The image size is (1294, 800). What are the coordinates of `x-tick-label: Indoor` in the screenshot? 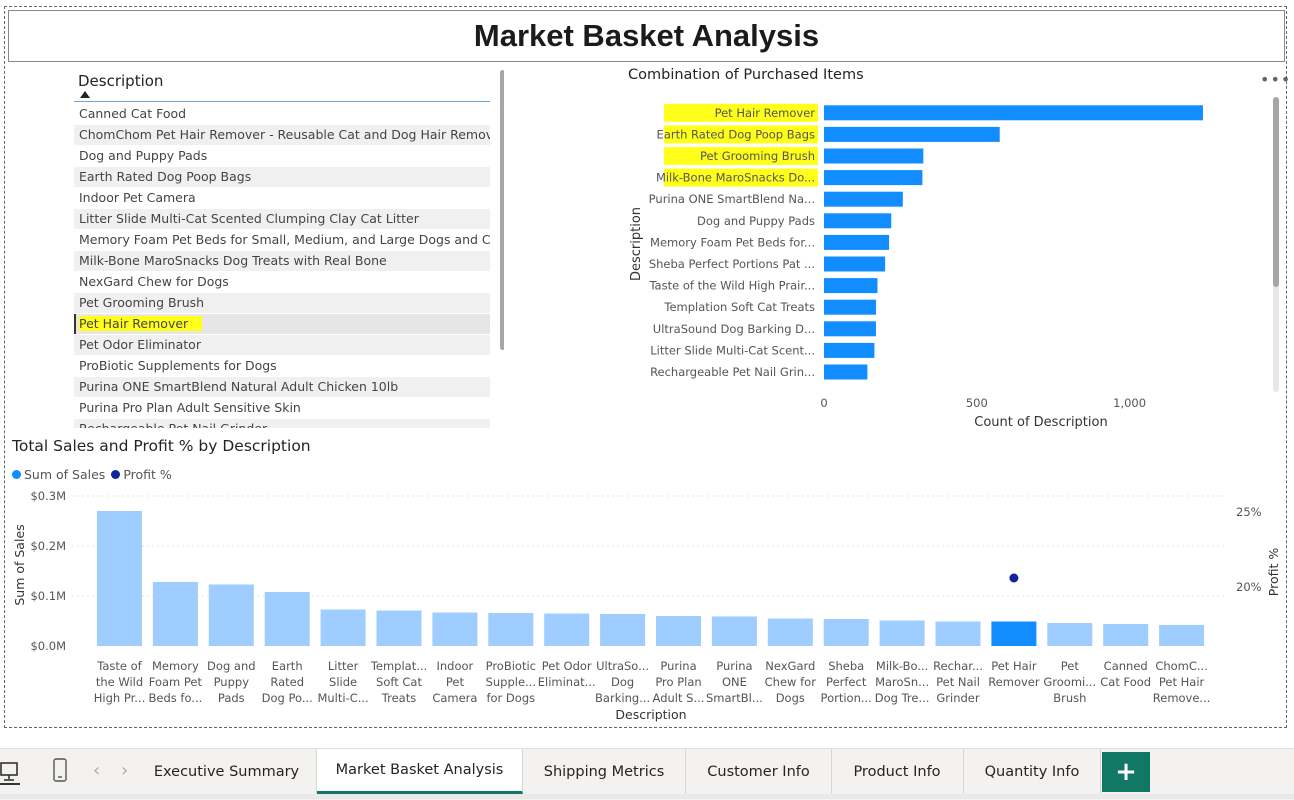 It's located at (455, 666).